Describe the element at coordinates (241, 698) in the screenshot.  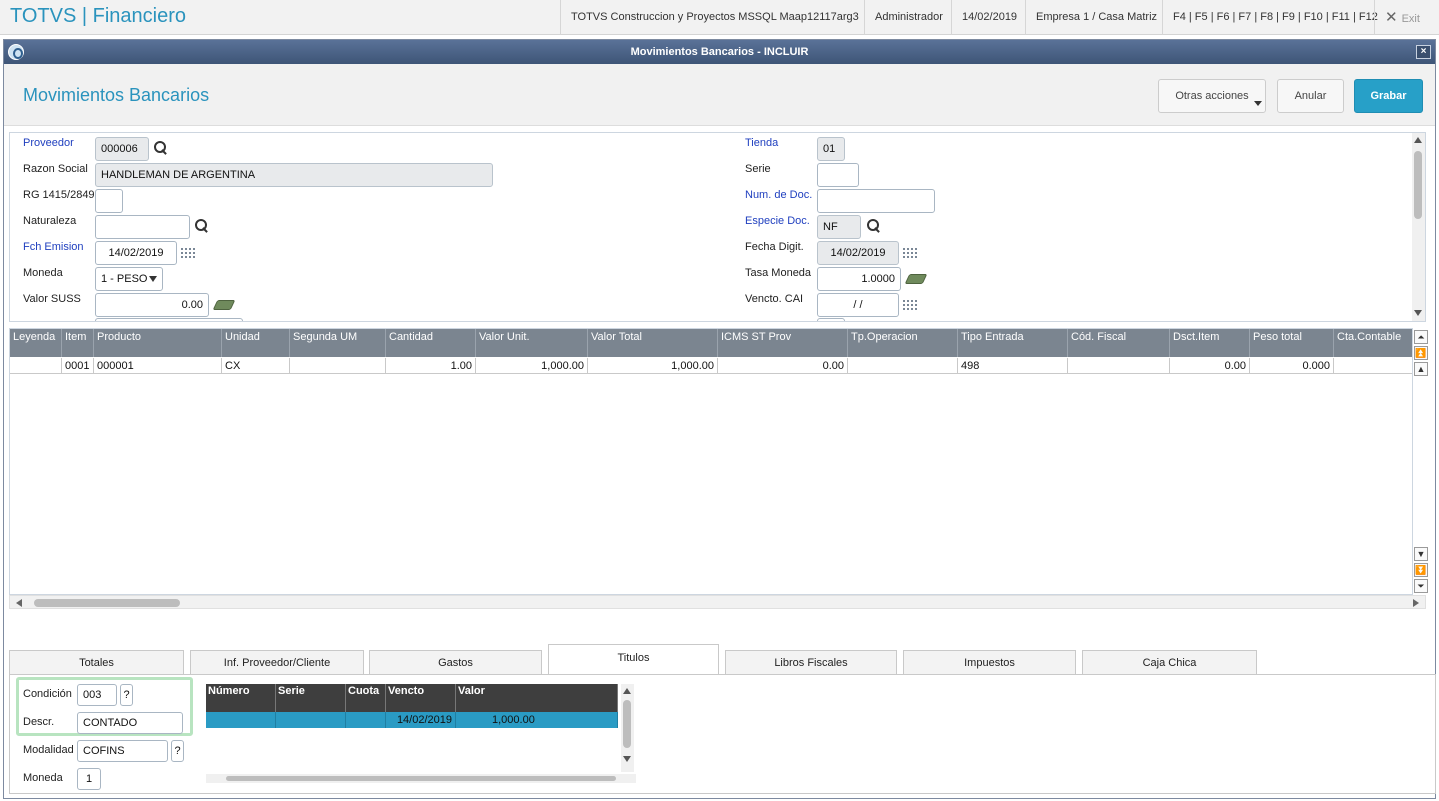
I see `col-header: Número` at that location.